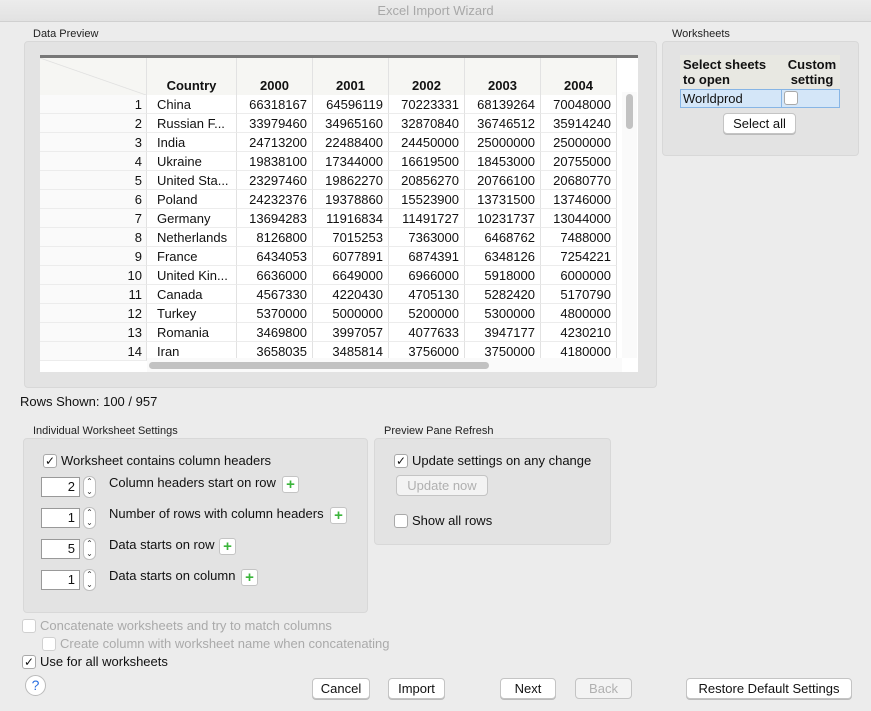  What do you see at coordinates (29, 626) in the screenshot?
I see `concatenate-checkbox` at bounding box center [29, 626].